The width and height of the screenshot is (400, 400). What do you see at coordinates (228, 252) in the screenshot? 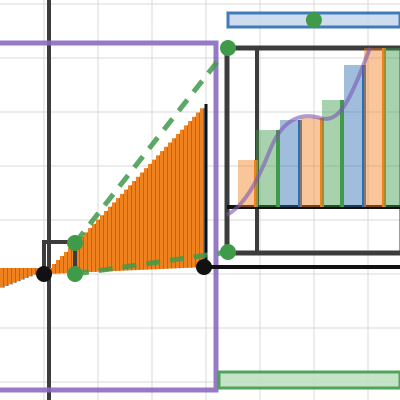
I see `green-point-mid-right` at bounding box center [228, 252].